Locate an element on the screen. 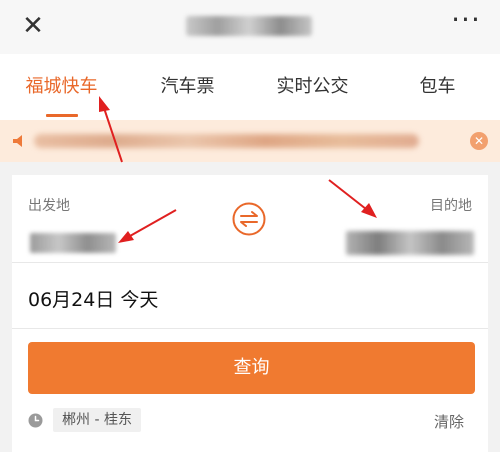 This screenshot has width=500, height=452. tab-charter: 包车 is located at coordinates (437, 87).